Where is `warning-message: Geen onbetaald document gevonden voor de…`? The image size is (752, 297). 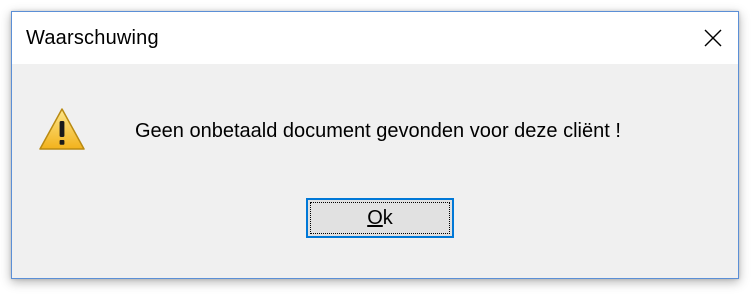
warning-message: Geen onbetaald document gevonden voor de… is located at coordinates (378, 131).